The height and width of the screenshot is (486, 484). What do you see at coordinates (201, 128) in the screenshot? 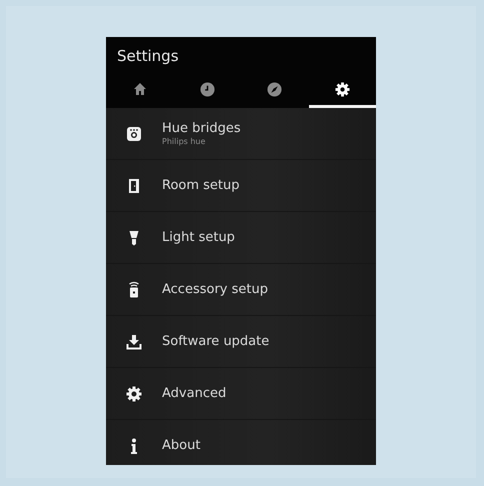
I see `item-label: Hue bridges` at bounding box center [201, 128].